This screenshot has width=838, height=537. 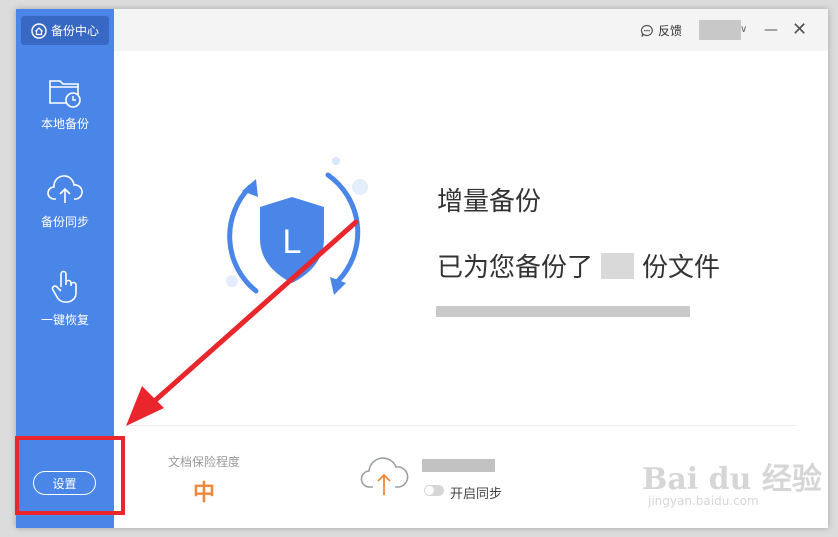 I want to click on folder-clock-icon, so click(x=65, y=94).